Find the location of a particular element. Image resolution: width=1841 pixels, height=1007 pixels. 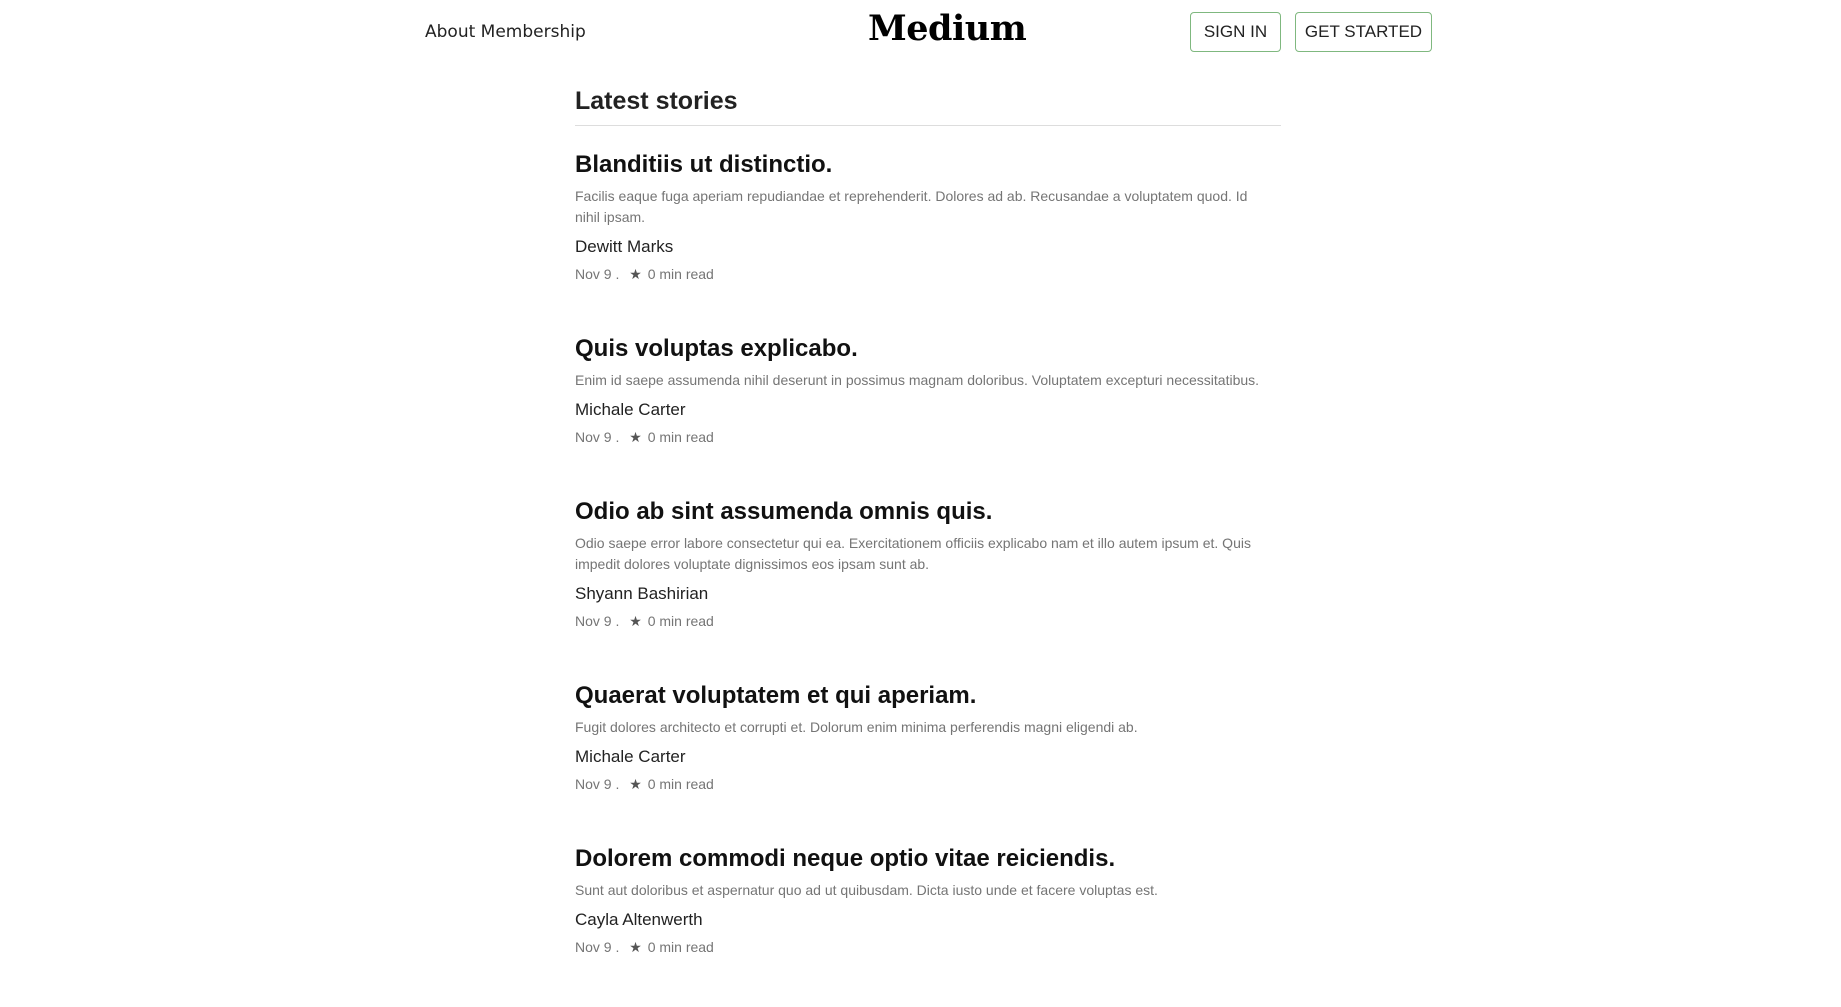

about-membership-link: About Membership is located at coordinates (505, 32).